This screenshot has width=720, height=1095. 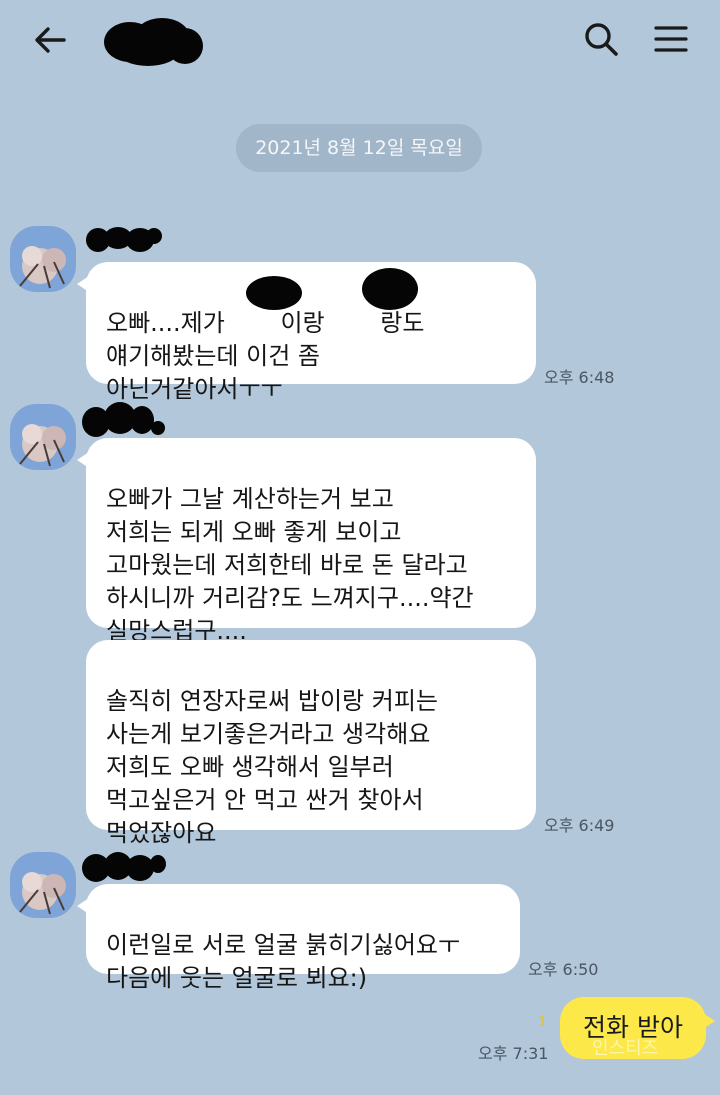 I want to click on watermark: 인스티즈, so click(x=625, y=1048).